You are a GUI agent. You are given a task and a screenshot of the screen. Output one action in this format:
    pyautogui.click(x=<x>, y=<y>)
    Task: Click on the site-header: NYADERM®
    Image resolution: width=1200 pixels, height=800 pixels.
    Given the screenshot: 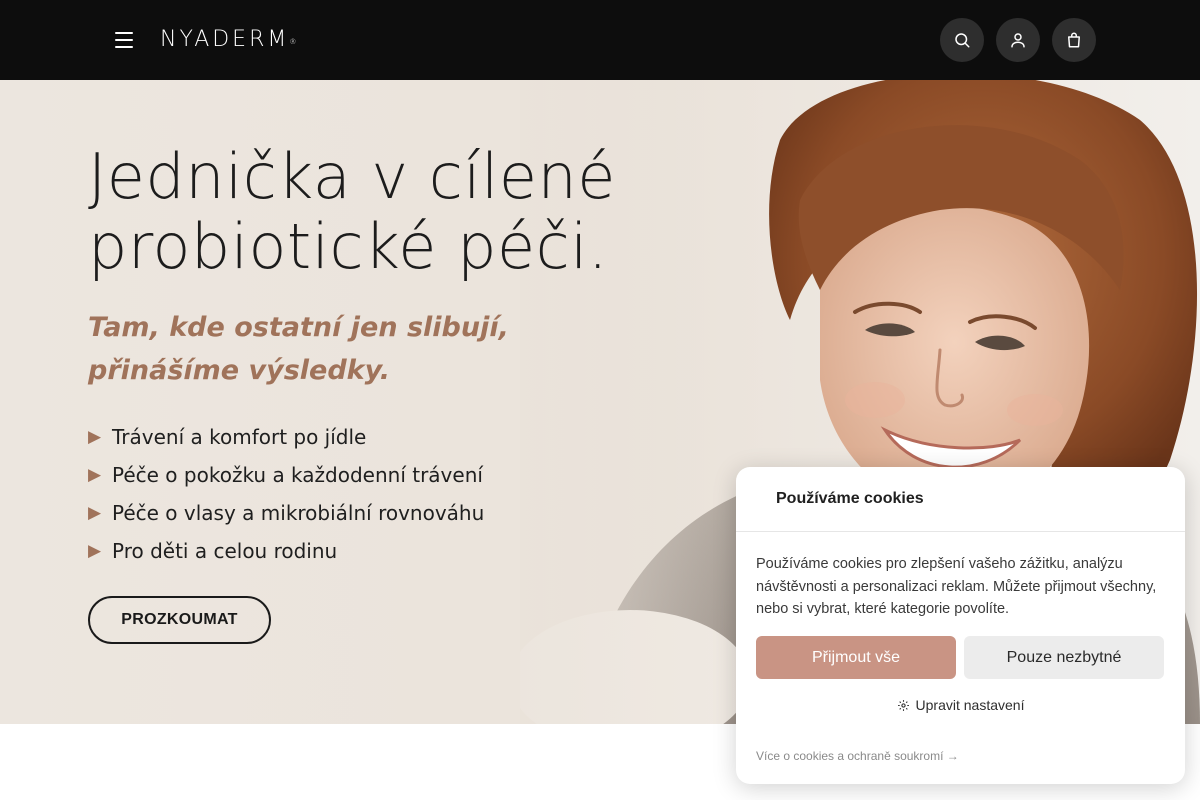 What is the action you would take?
    pyautogui.click(x=600, y=40)
    